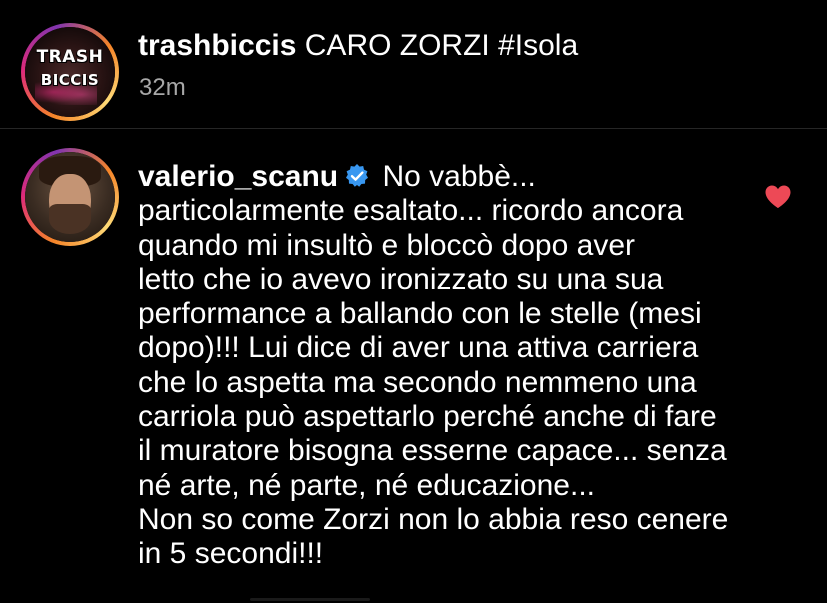  I want to click on divider, so click(413, 128).